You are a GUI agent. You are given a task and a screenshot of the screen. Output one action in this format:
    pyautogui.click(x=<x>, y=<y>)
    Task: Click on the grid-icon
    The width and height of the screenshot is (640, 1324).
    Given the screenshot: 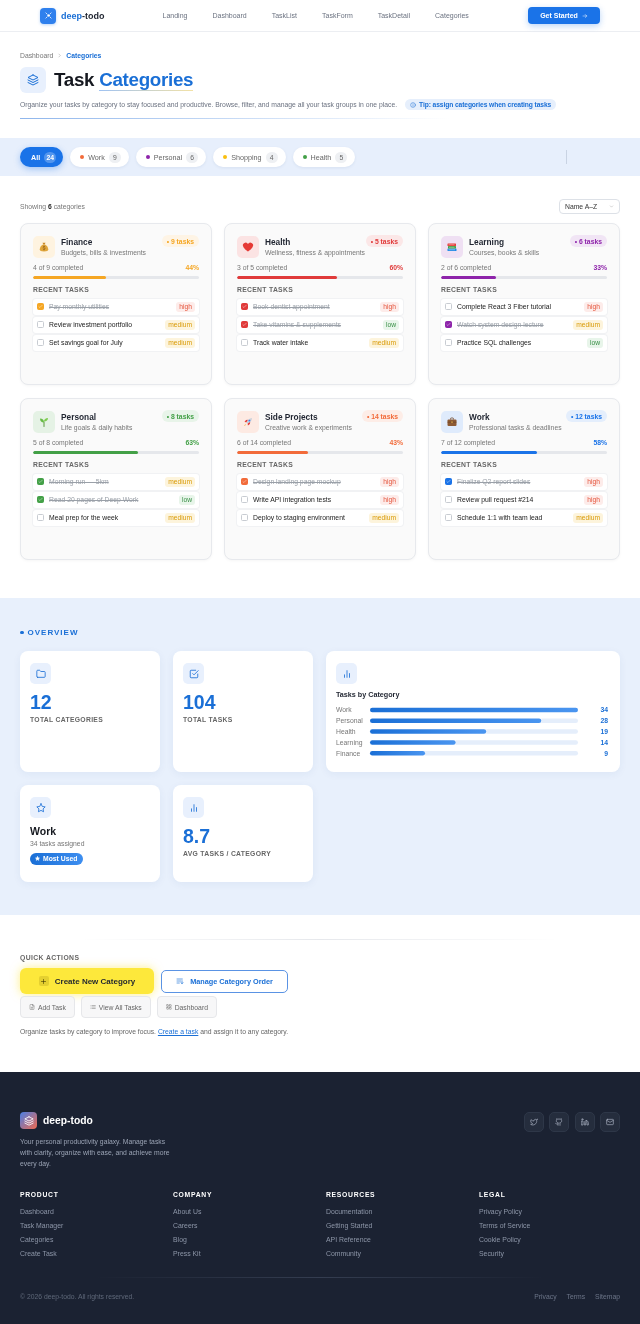 What is the action you would take?
    pyautogui.click(x=168, y=1007)
    